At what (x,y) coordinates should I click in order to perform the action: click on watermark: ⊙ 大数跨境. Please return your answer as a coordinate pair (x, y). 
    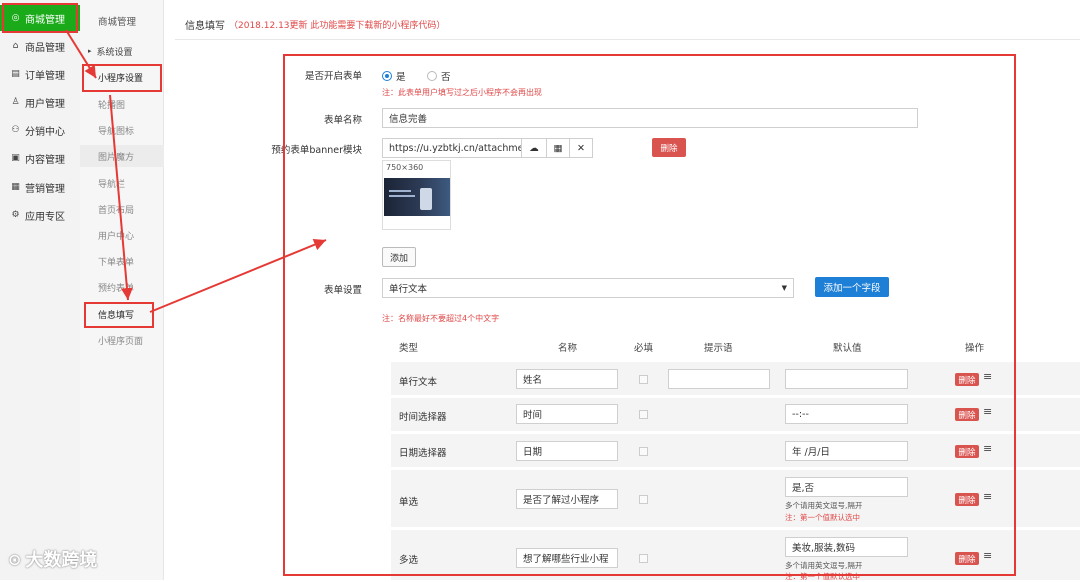
    Looking at the image, I should click on (52, 559).